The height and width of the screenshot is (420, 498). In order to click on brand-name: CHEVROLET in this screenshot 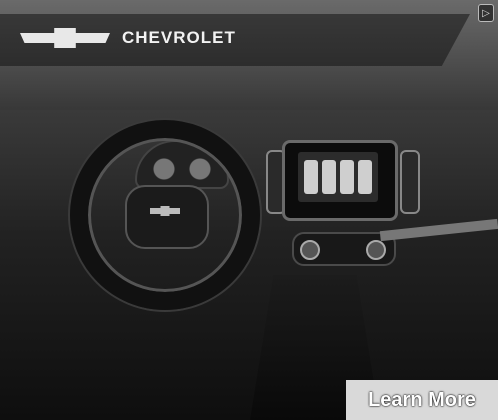, I will do `click(179, 37)`.